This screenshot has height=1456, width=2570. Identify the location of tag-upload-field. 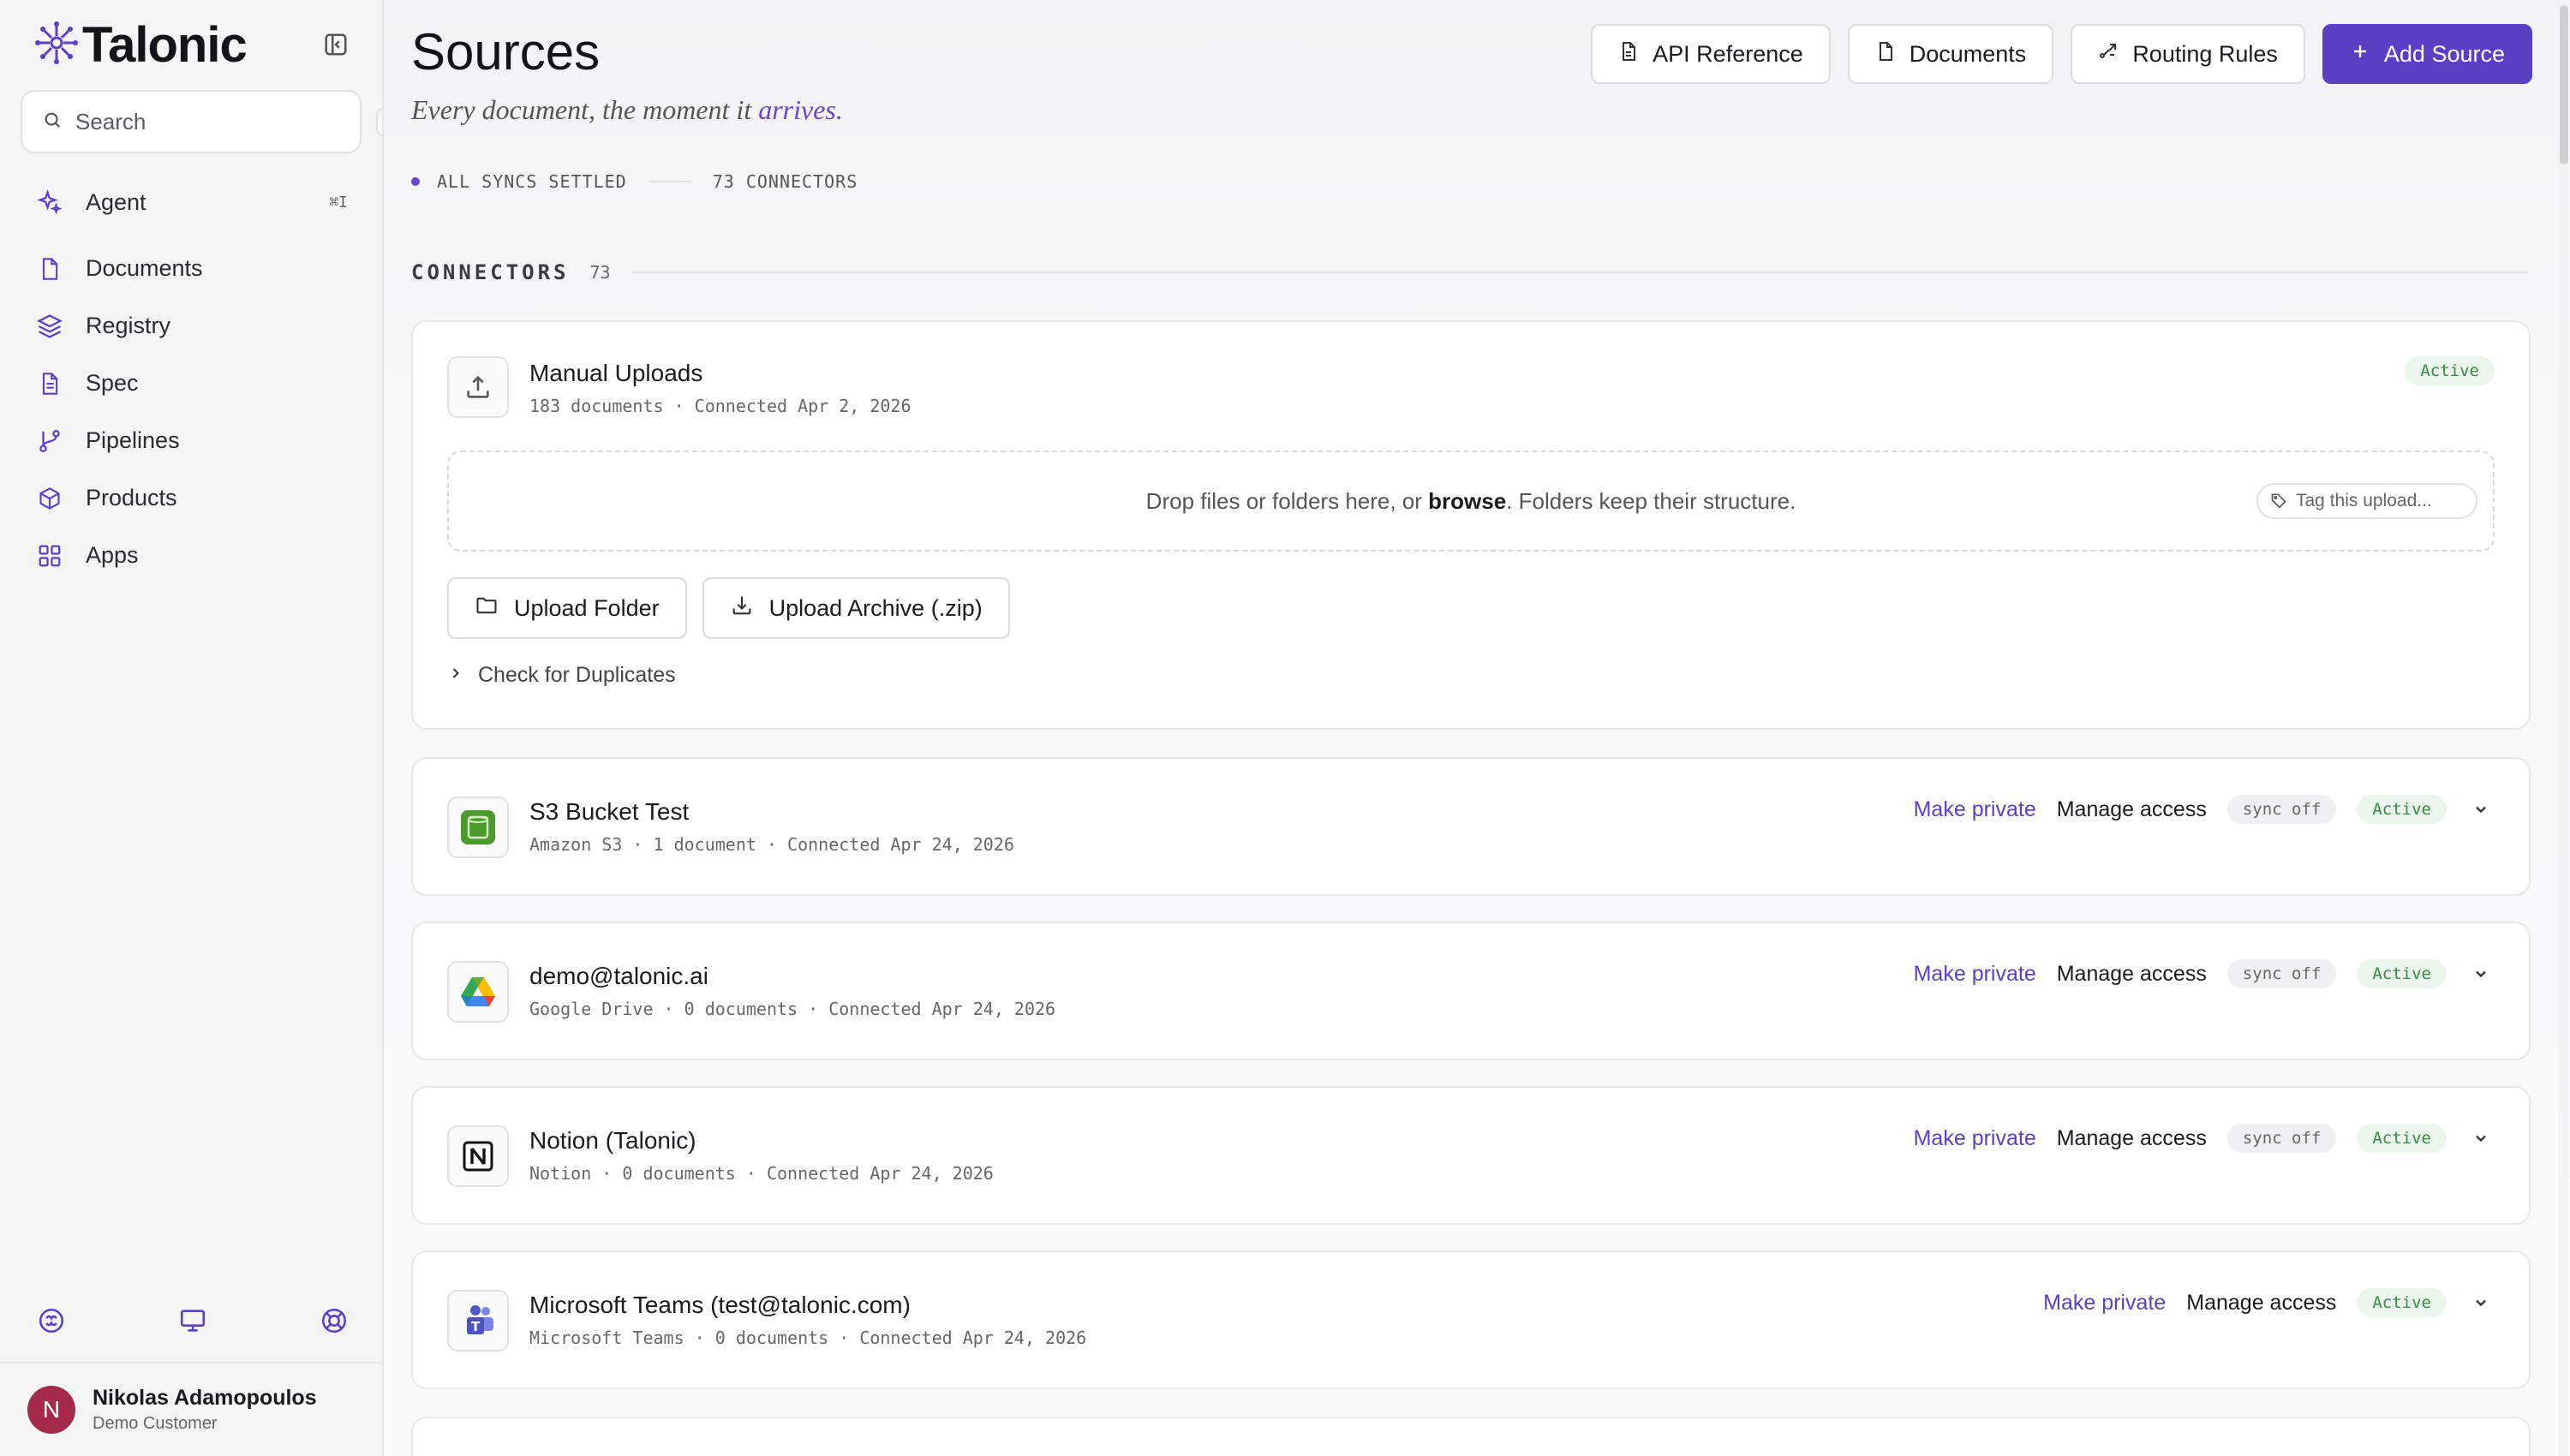
(2366, 501).